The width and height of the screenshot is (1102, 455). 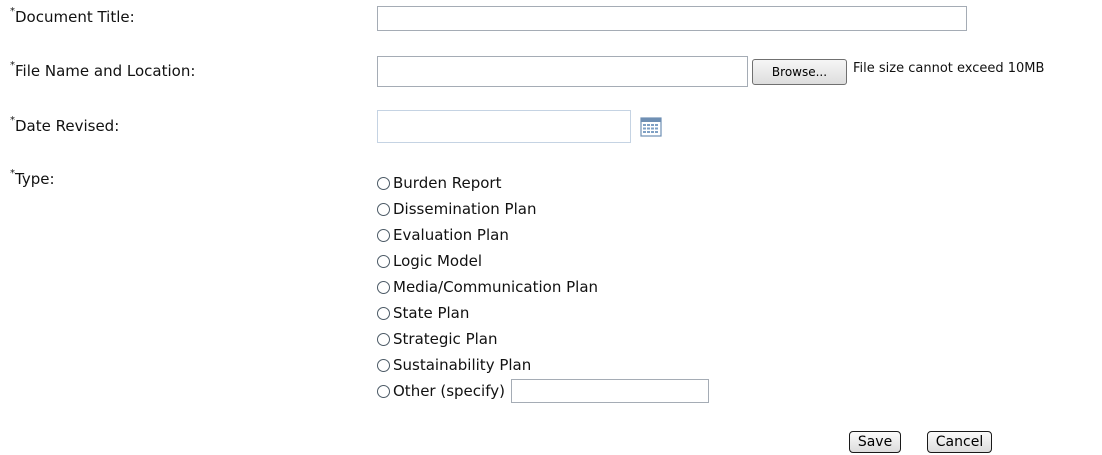 I want to click on file-size-note: File size cannot exceed 10MB, so click(x=949, y=68).